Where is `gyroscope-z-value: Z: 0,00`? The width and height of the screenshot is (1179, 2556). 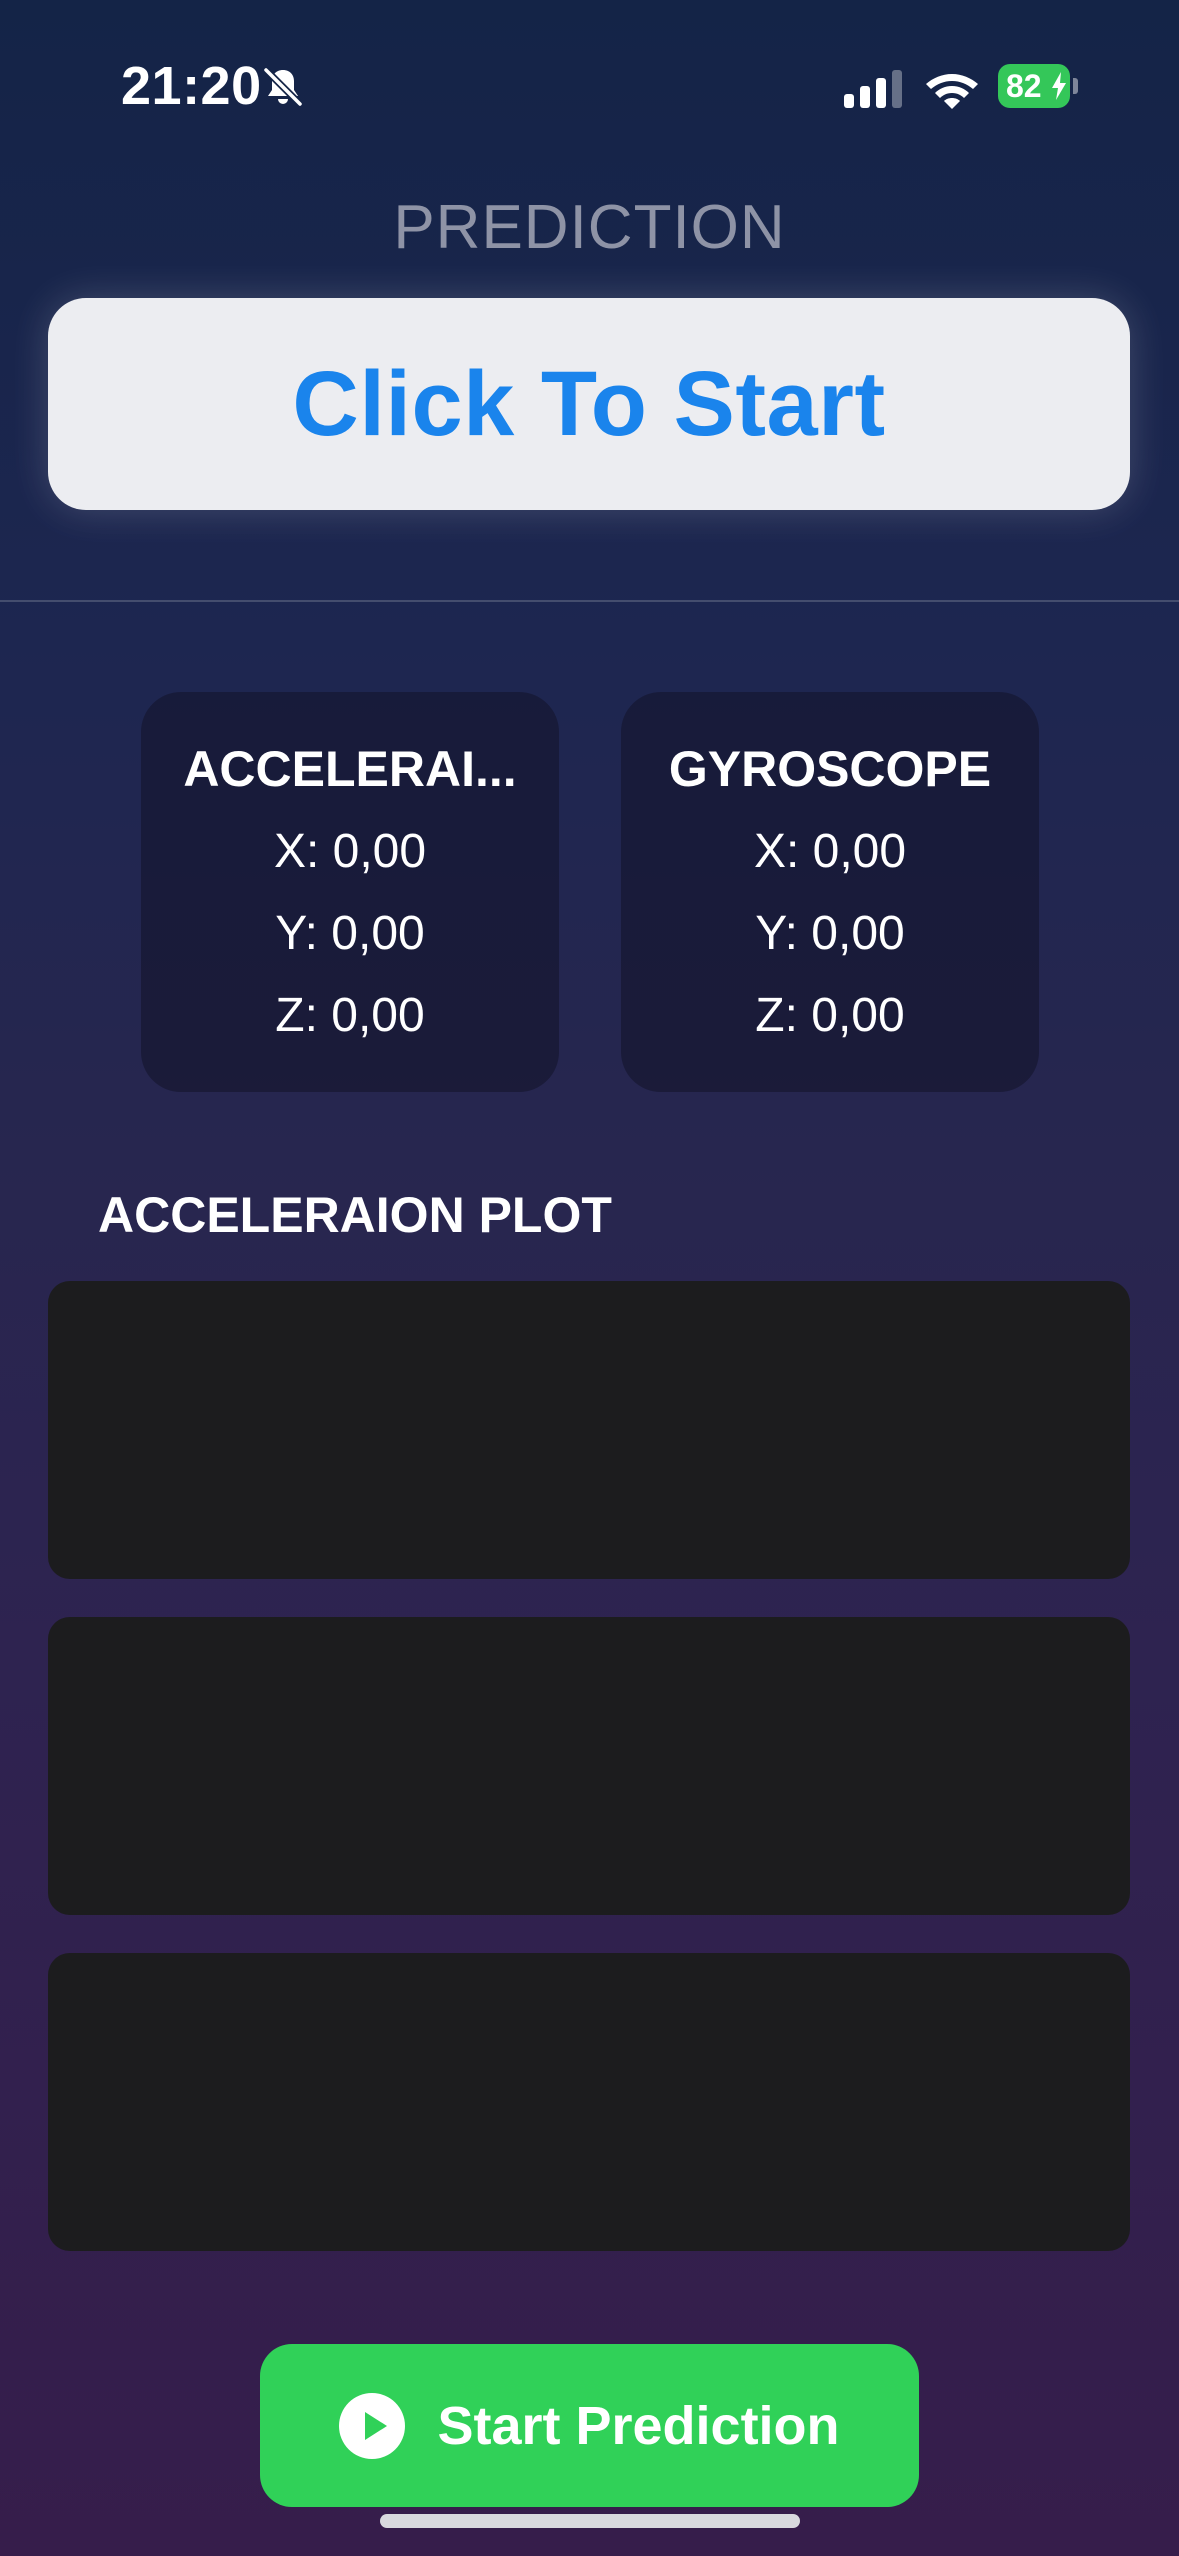
gyroscope-z-value: Z: 0,00 is located at coordinates (830, 1015).